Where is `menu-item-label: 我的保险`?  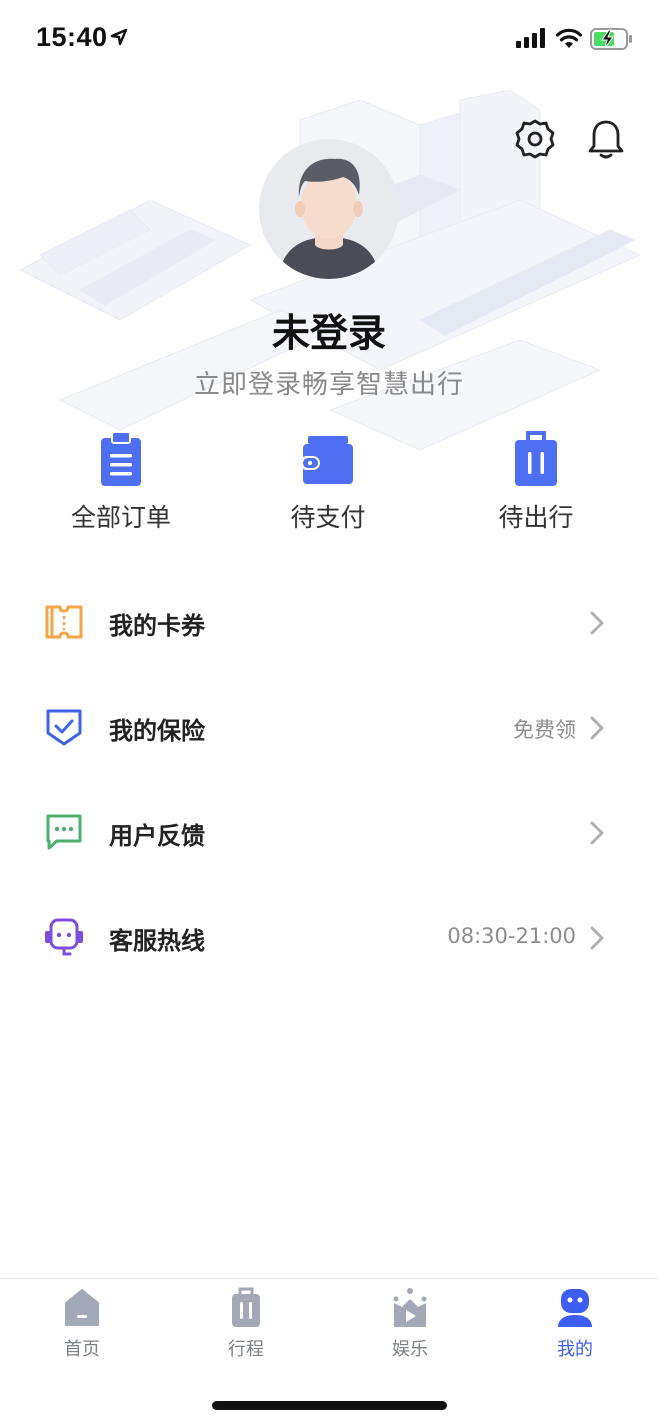 menu-item-label: 我的保险 is located at coordinates (157, 731).